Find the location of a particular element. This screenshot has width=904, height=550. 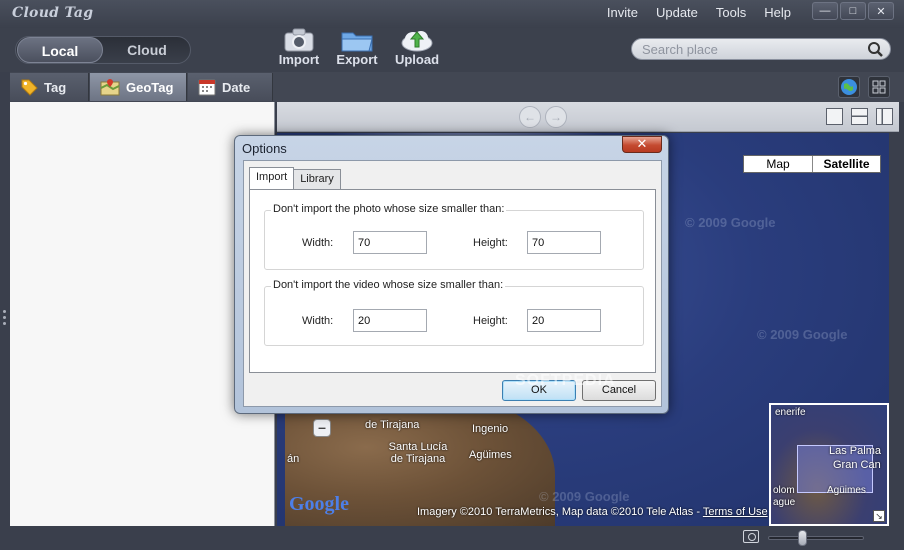

search-input is located at coordinates (752, 49).